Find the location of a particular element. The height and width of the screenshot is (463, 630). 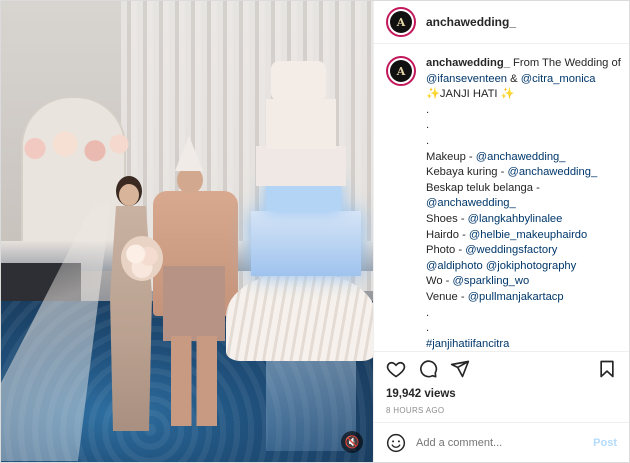

flower-decoration is located at coordinates (71, 148).